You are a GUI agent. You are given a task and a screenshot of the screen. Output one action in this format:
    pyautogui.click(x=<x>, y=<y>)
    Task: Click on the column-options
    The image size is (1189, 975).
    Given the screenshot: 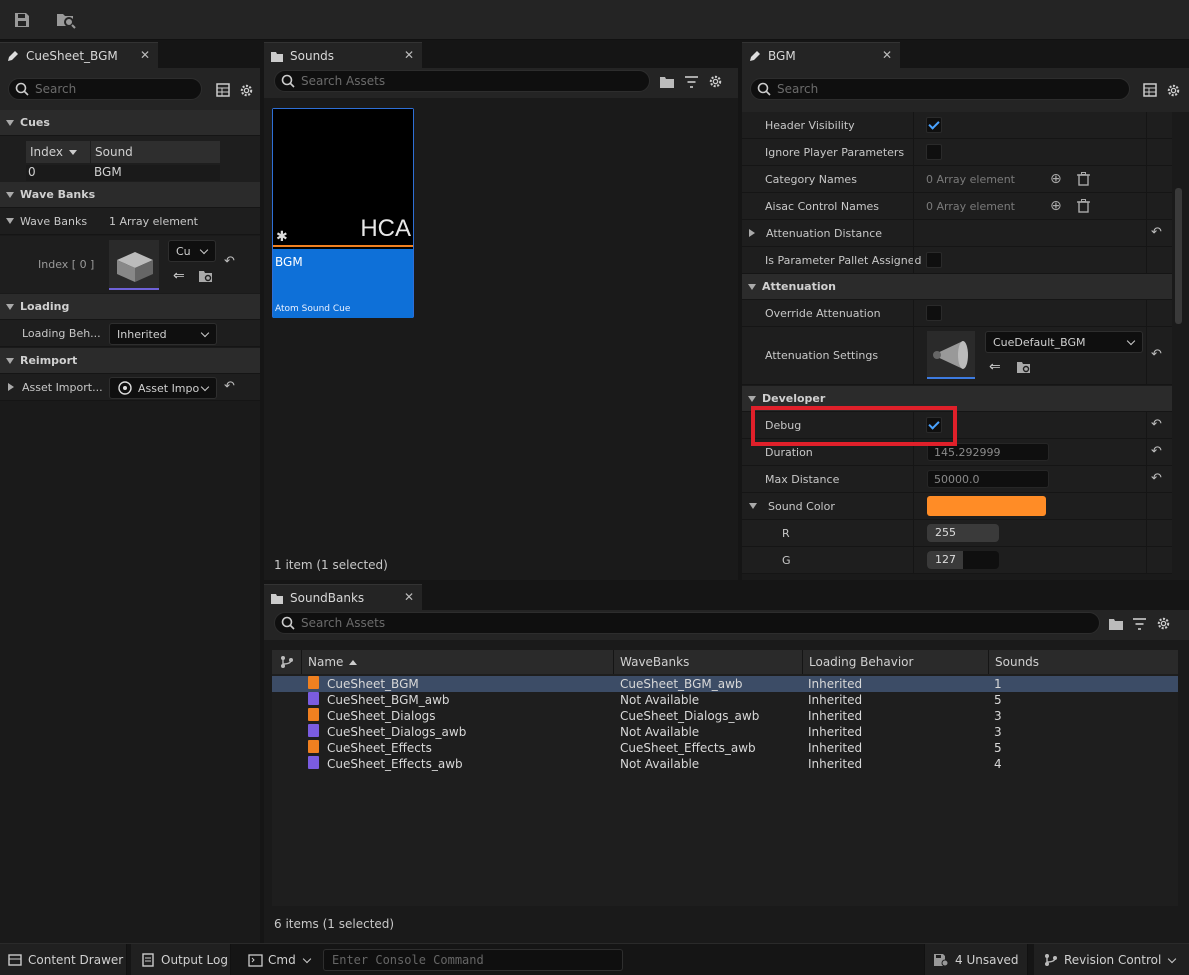 What is the action you would take?
    pyautogui.click(x=287, y=662)
    